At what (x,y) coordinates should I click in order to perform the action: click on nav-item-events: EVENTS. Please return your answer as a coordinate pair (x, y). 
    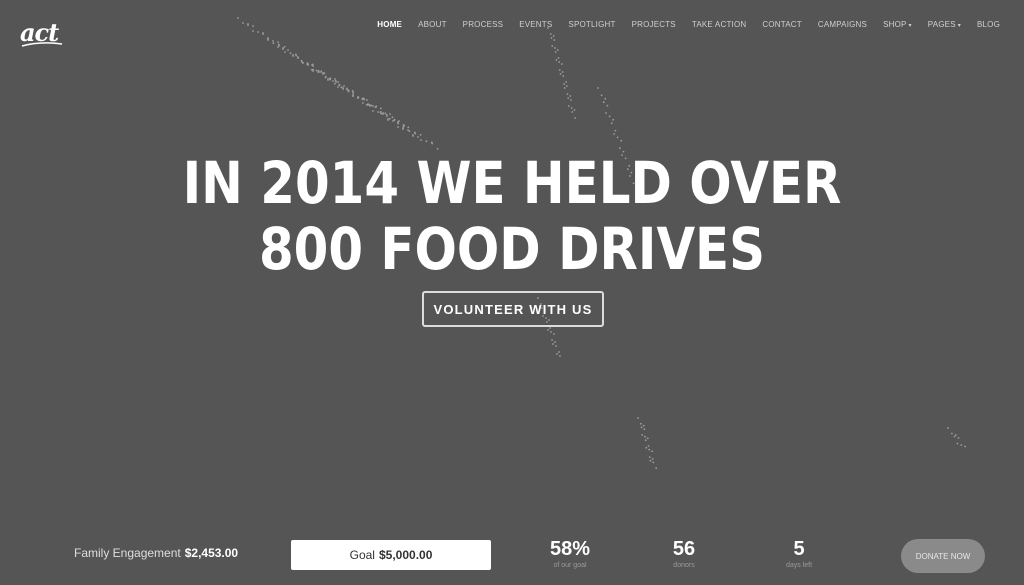
    Looking at the image, I should click on (535, 24).